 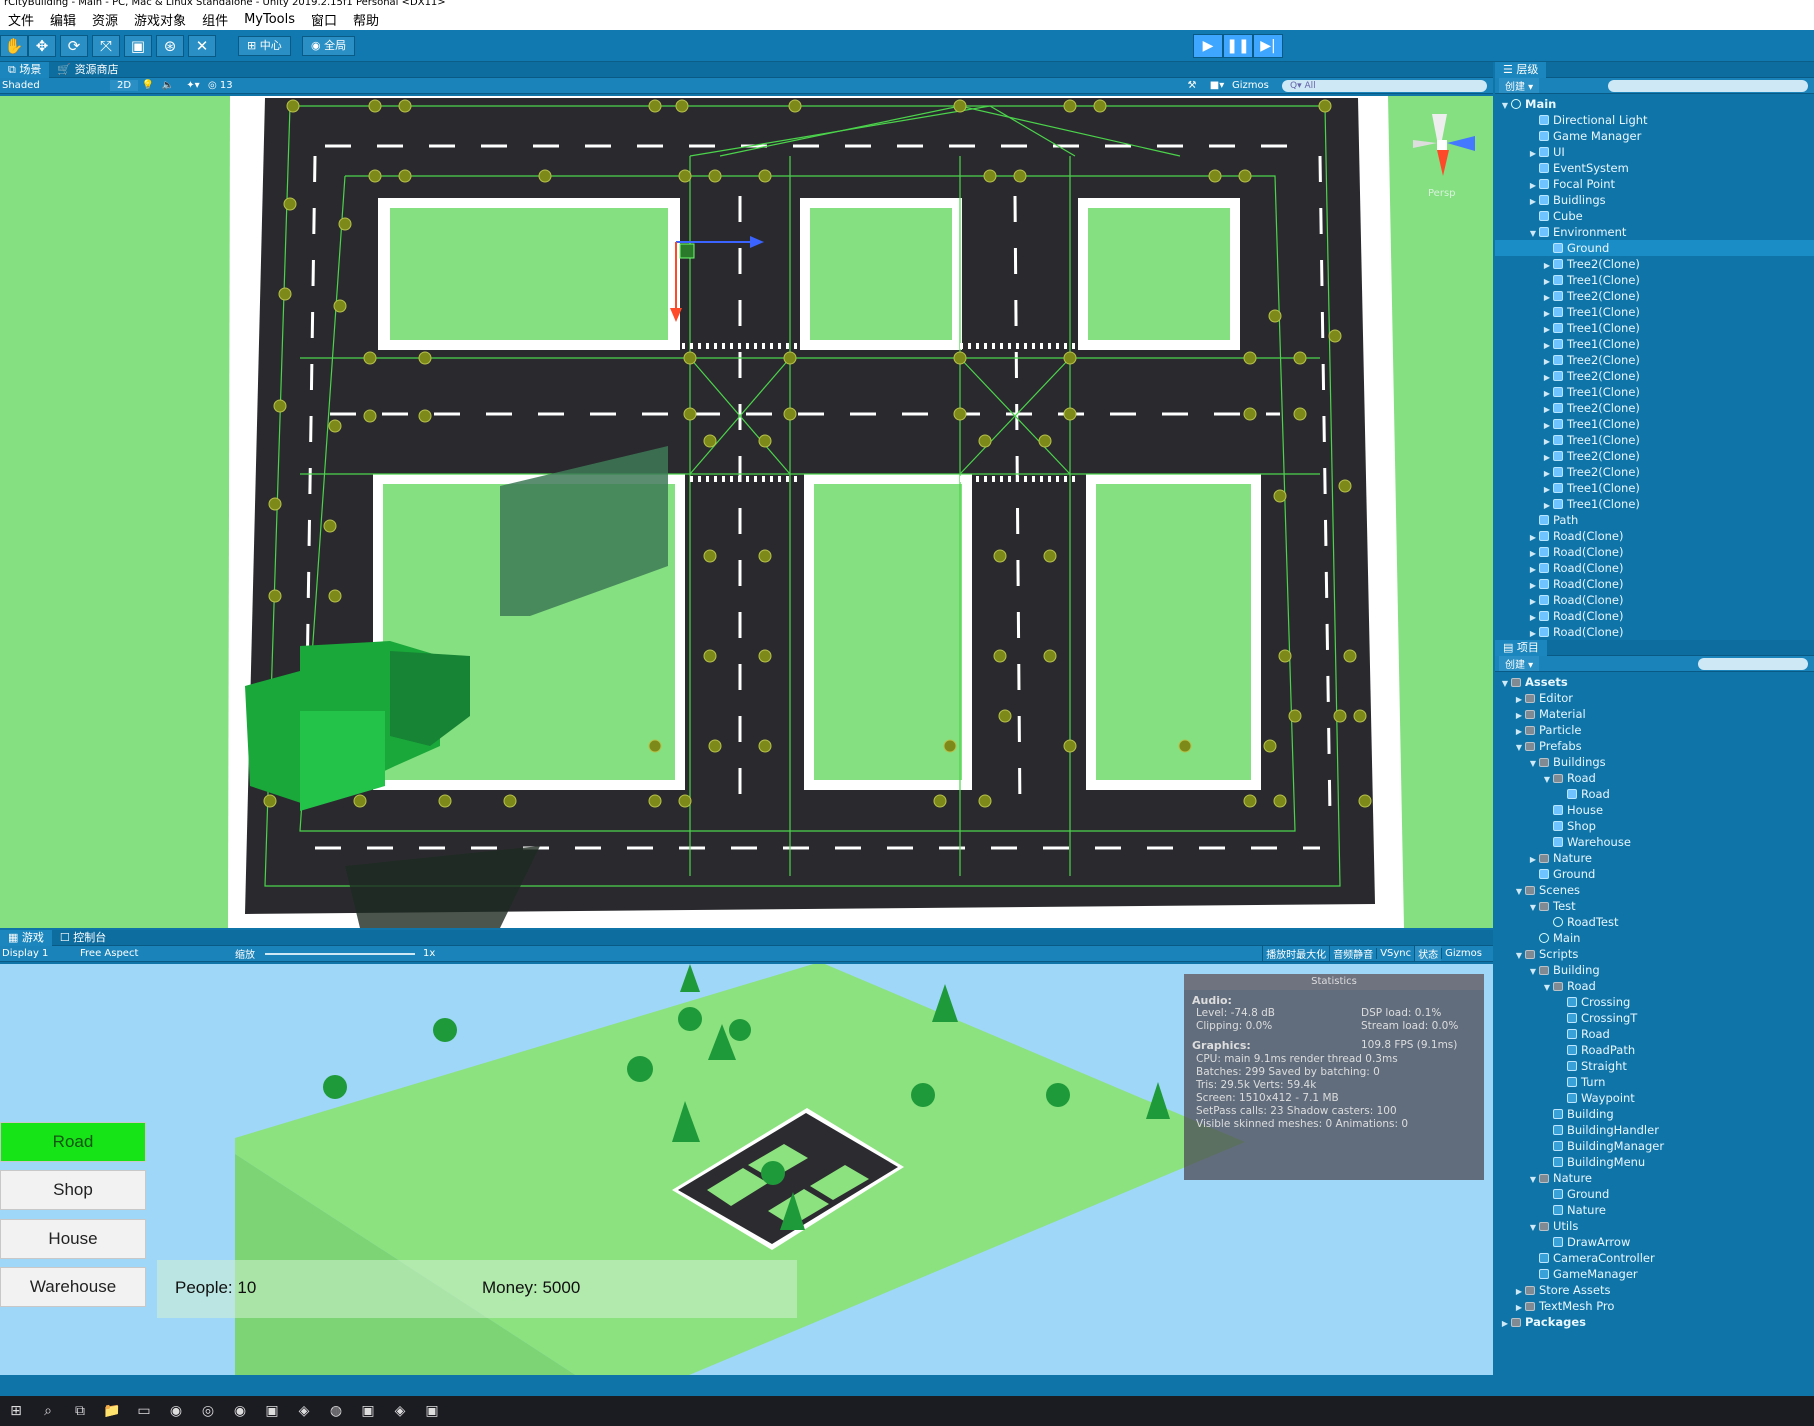 I want to click on file-explorer-icon: 📁, so click(x=112, y=1411).